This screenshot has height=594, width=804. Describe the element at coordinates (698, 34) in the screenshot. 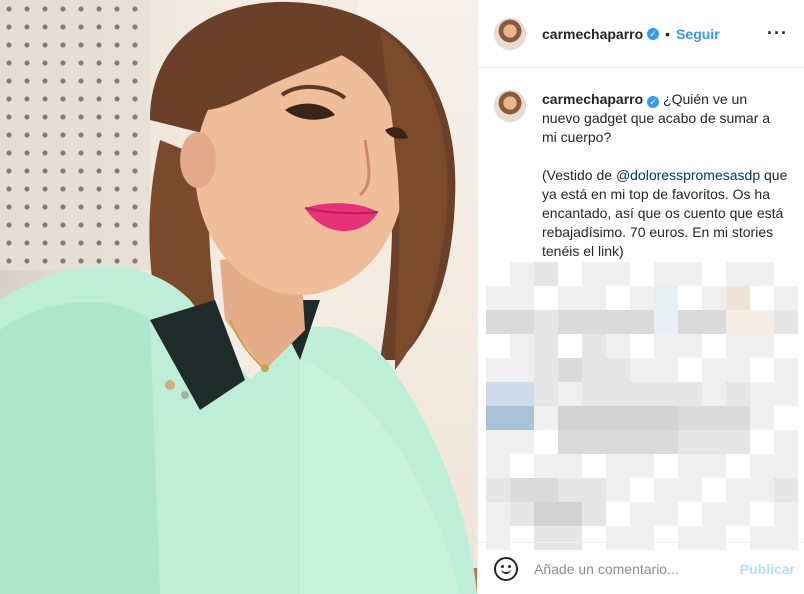

I see `follow-button: Seguir` at that location.